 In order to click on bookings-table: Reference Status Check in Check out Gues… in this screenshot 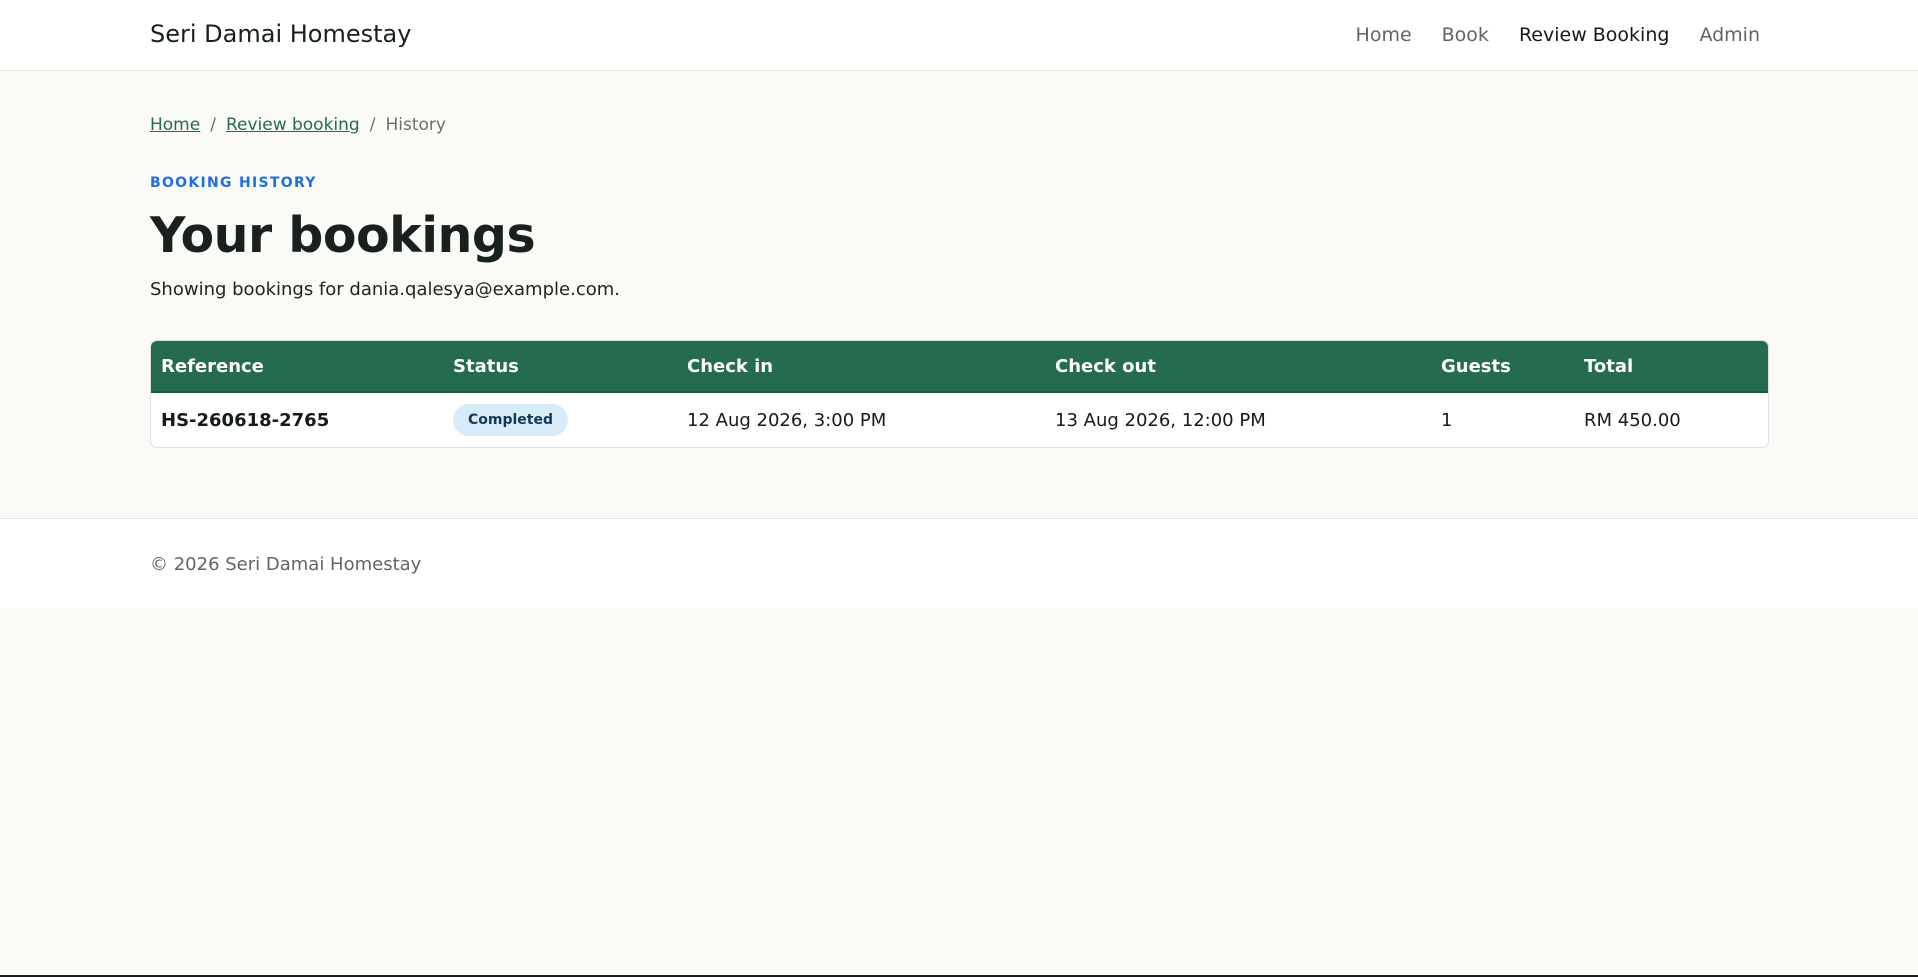, I will do `click(959, 394)`.